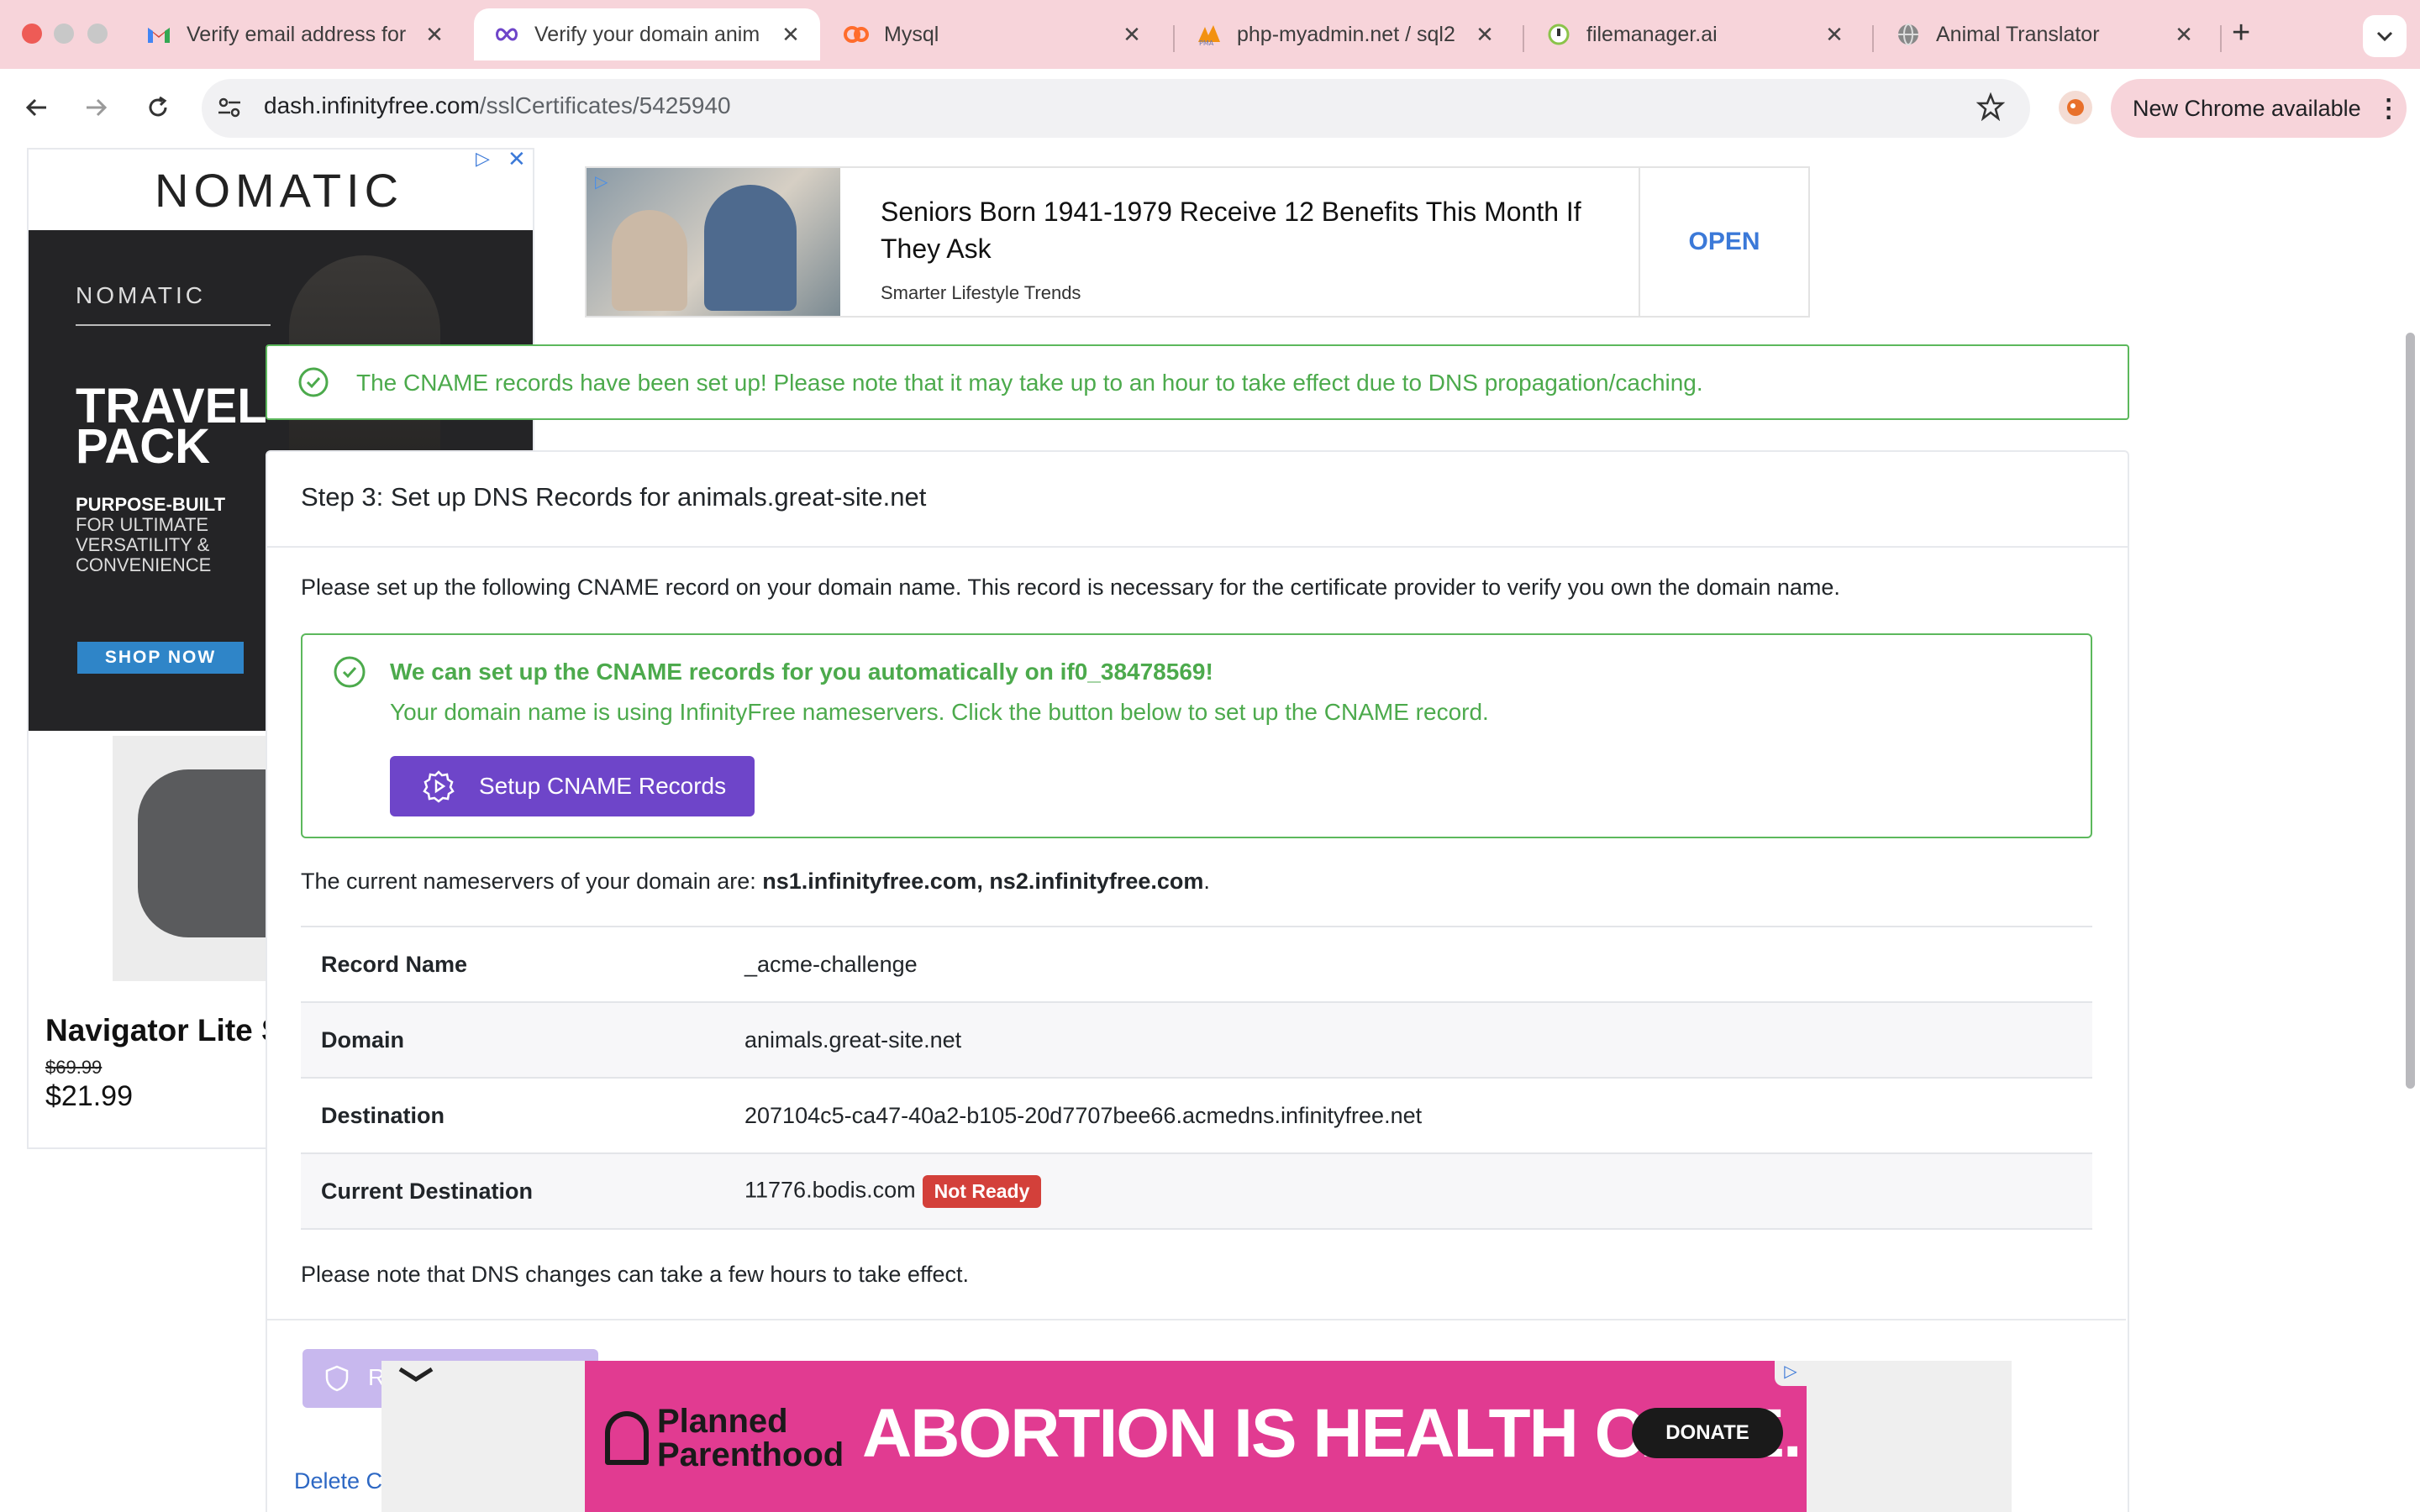 This screenshot has height=1512, width=2420. Describe the element at coordinates (161, 658) in the screenshot. I see `shop-now-button: SHOP NOW` at that location.